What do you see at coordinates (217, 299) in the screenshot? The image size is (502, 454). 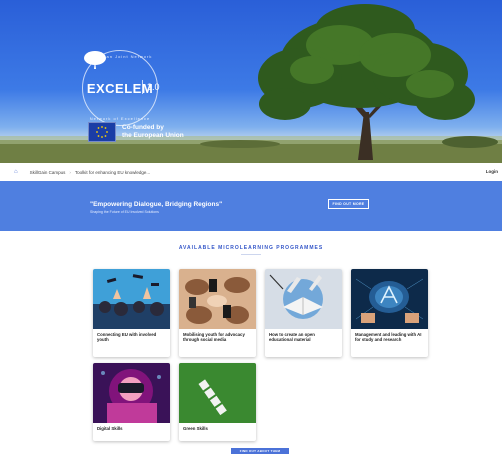 I see `hands-phones-photo-icon` at bounding box center [217, 299].